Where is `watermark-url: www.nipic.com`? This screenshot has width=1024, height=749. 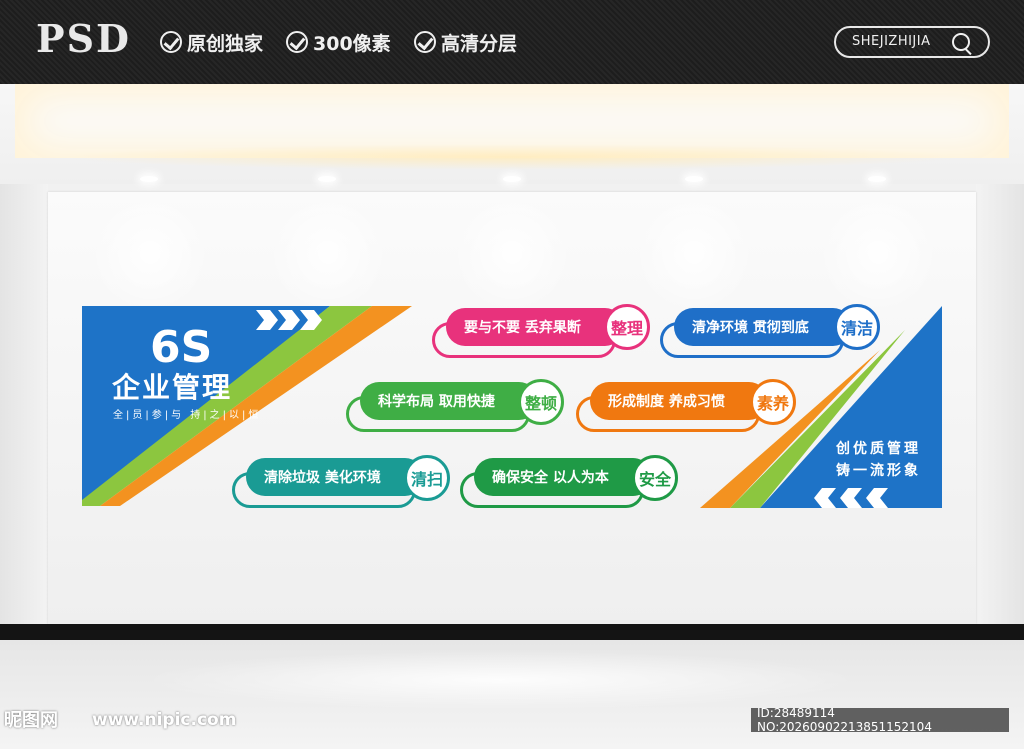 watermark-url: www.nipic.com is located at coordinates (164, 720).